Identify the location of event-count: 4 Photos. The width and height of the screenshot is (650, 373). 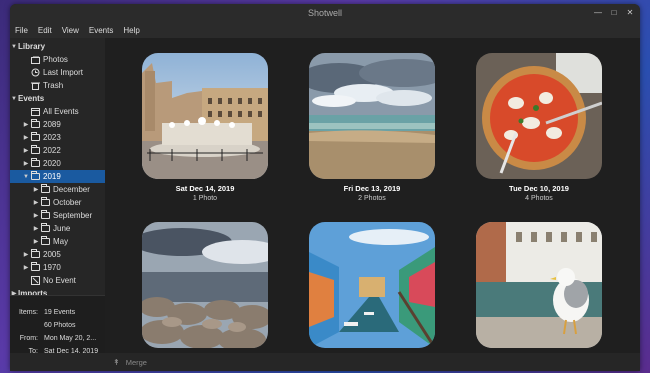
(539, 198).